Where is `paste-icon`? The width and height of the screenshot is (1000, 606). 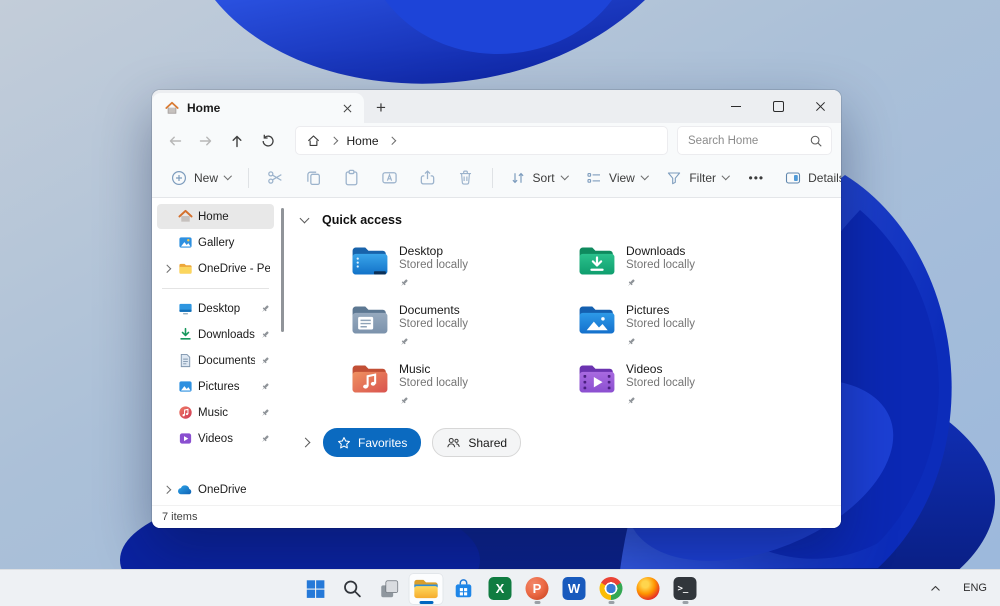
paste-icon is located at coordinates (351, 177).